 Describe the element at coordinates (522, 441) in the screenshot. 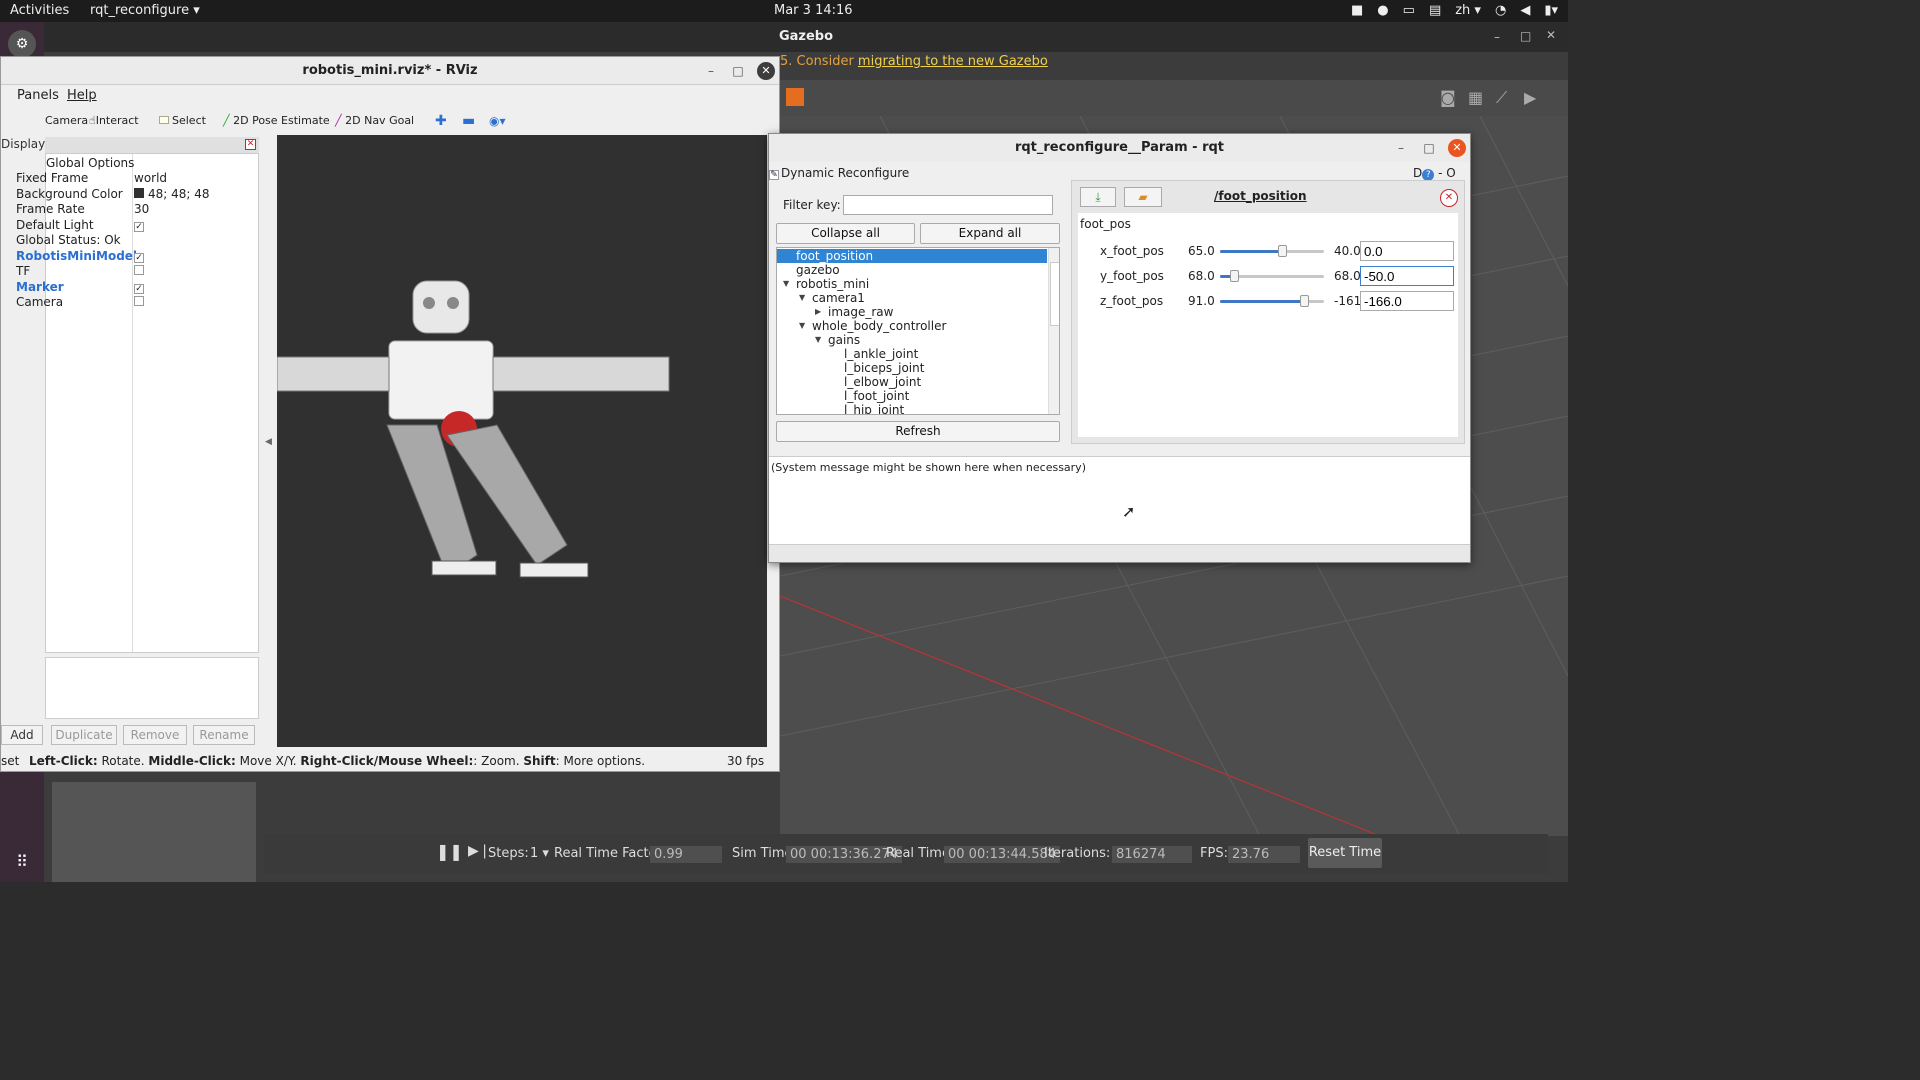

I see `rviz-3d-viewport` at that location.